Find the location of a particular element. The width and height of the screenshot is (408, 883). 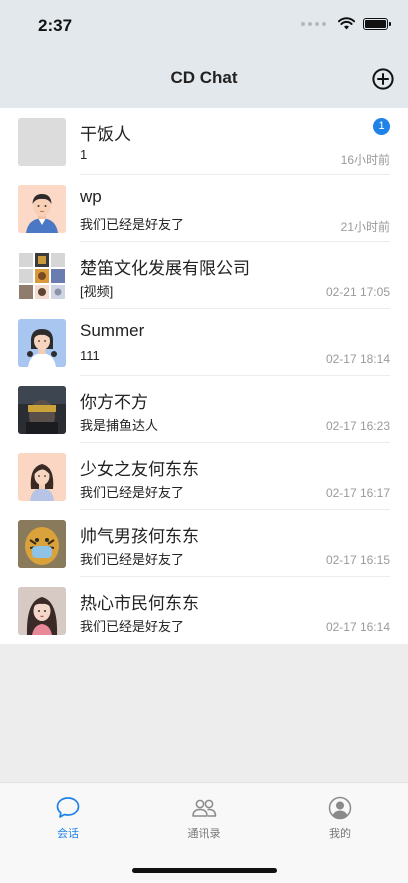

conversation-row: 楚笛文化发展有限公司 [视频] 02-21 17:05 is located at coordinates (204, 275).